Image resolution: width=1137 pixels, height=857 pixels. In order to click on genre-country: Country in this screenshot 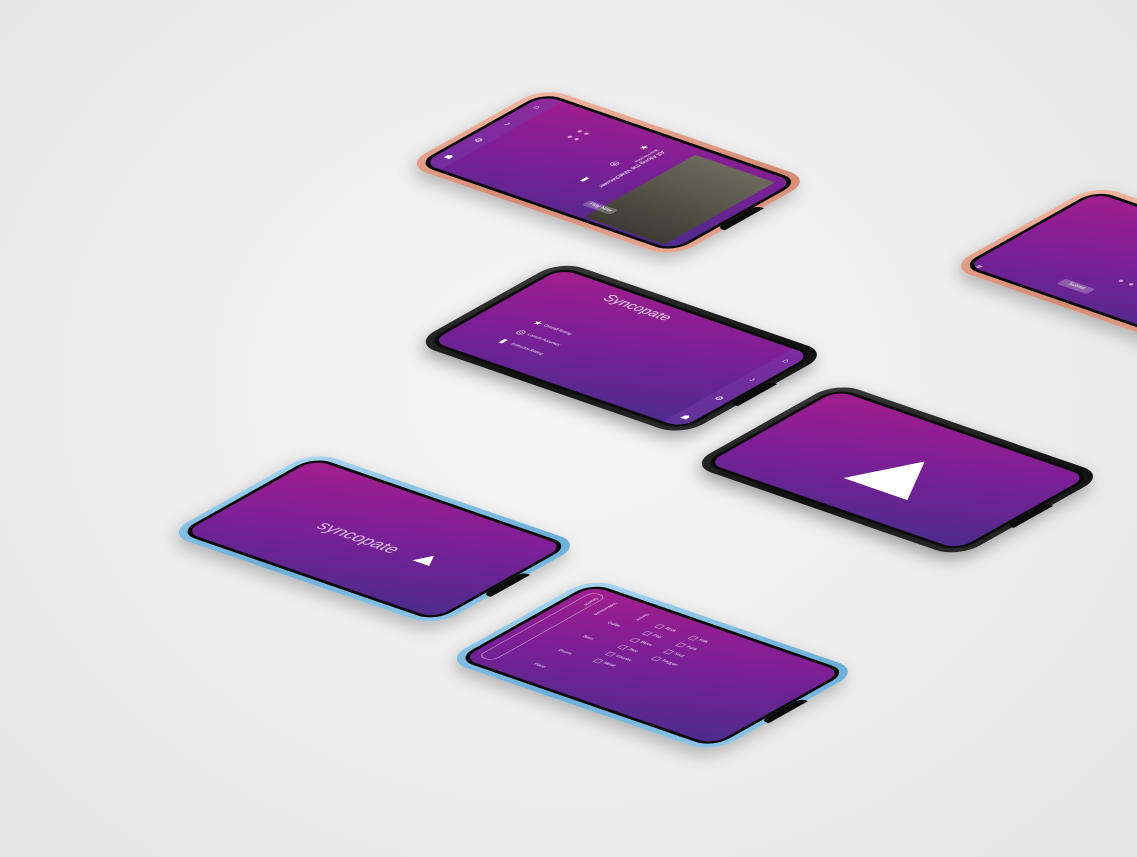, I will do `click(624, 658)`.